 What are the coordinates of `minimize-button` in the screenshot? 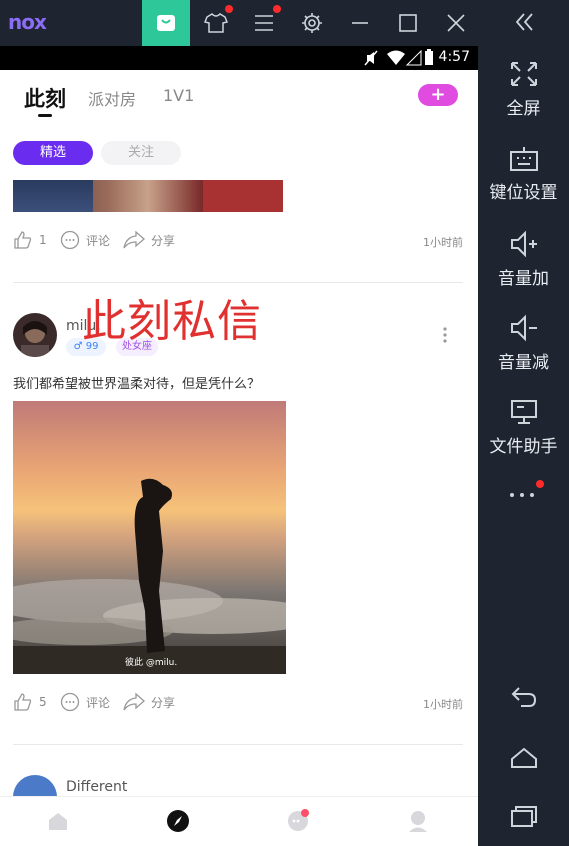 It's located at (360, 23).